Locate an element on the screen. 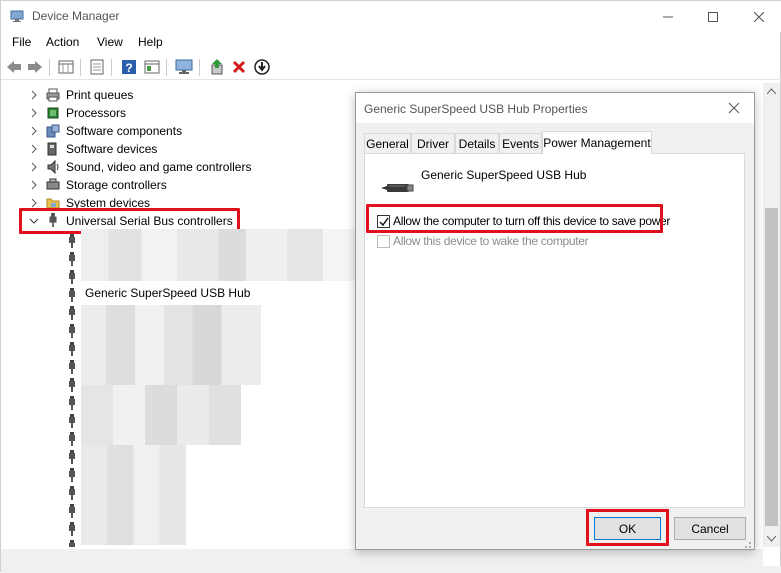  tree-item-storage-controllers: Storage controllers is located at coordinates (171, 185).